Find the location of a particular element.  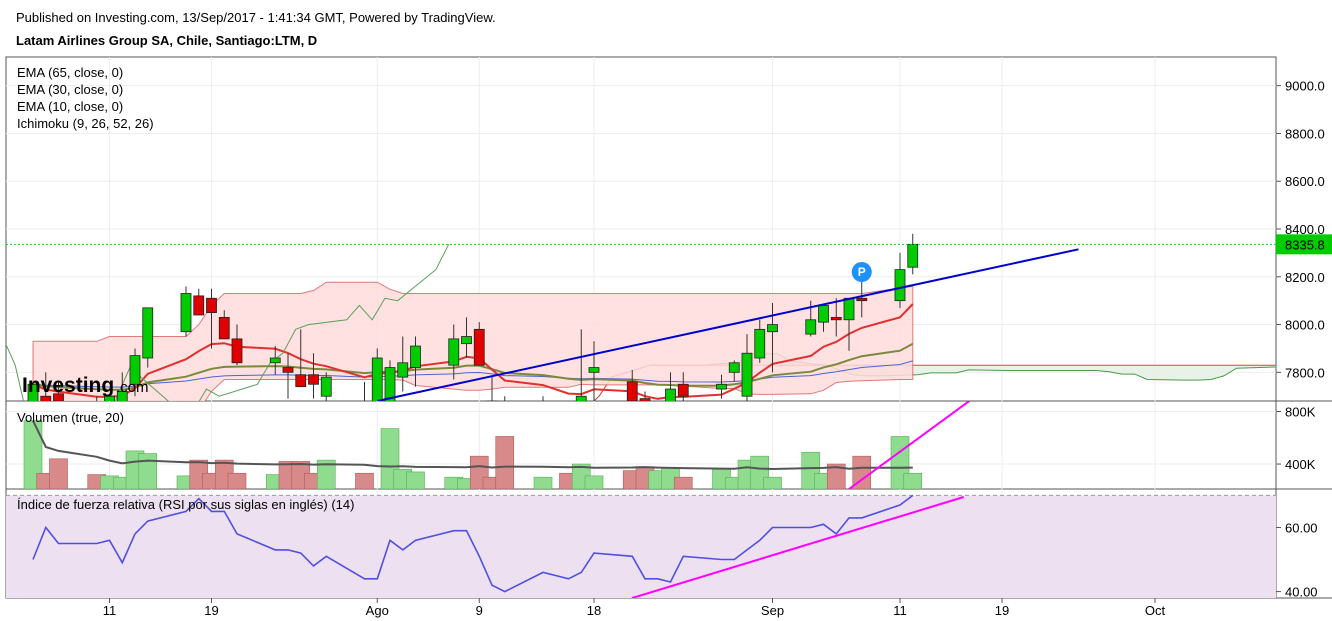

rsi-tick-label: 60.00 is located at coordinates (1301, 527).